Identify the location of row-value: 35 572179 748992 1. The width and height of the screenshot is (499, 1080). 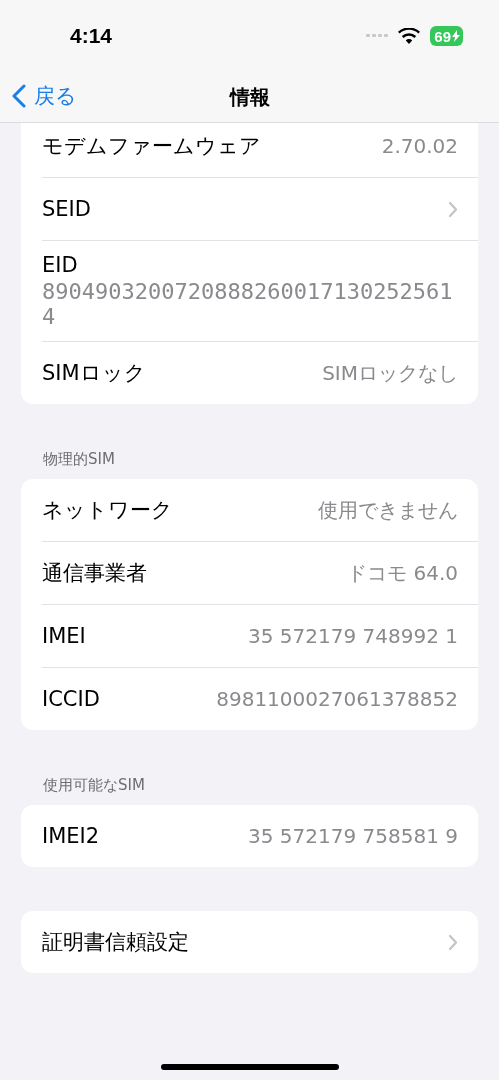
(353, 636).